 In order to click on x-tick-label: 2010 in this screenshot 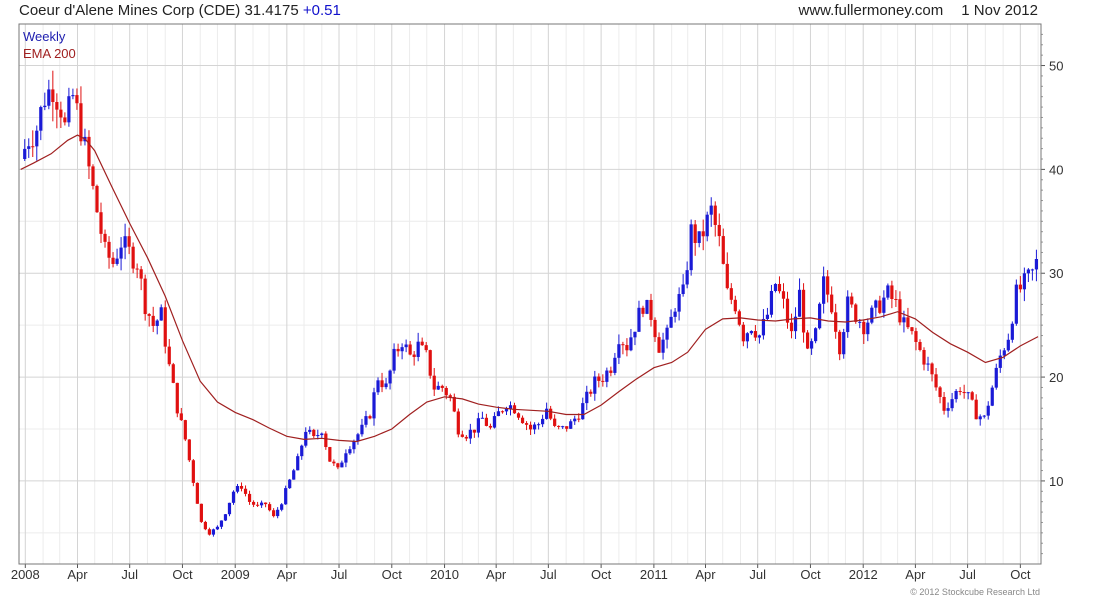, I will do `click(444, 574)`.